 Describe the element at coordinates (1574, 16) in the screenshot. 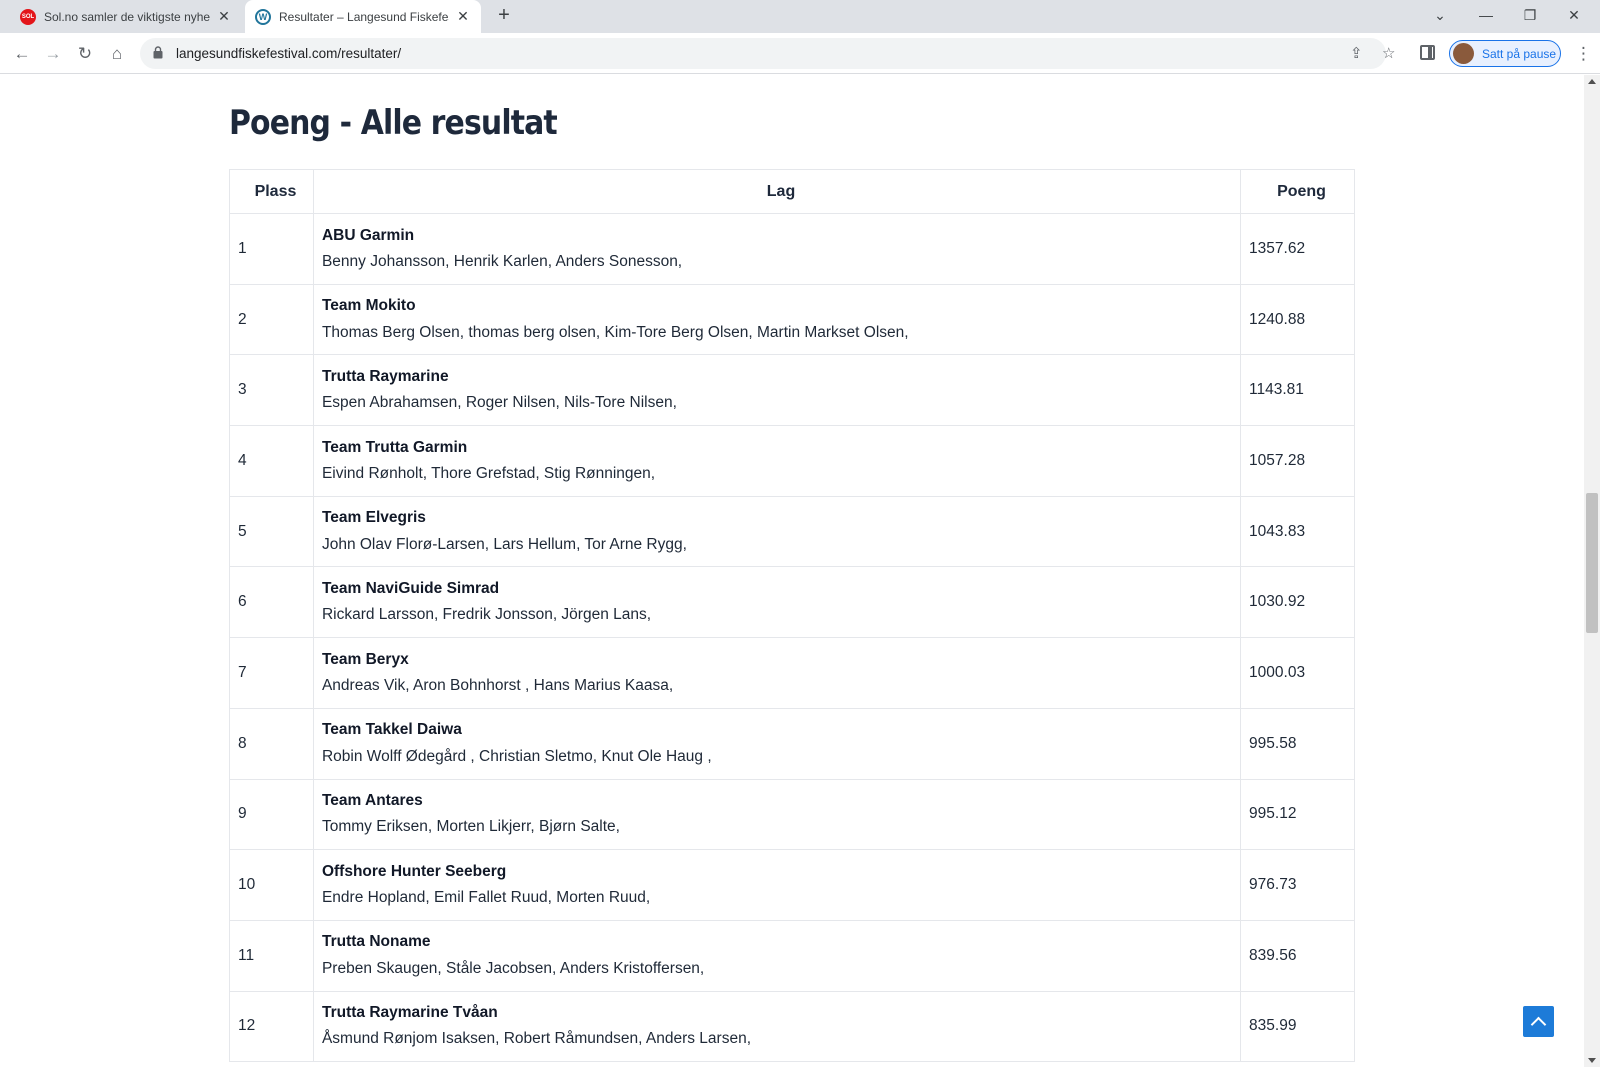

I see `close-window-icon: ✕` at that location.